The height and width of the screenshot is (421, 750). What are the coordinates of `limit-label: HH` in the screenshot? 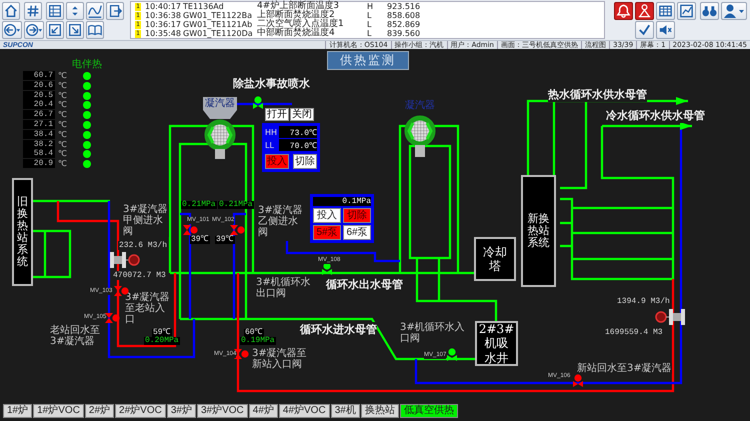 It's located at (271, 132).